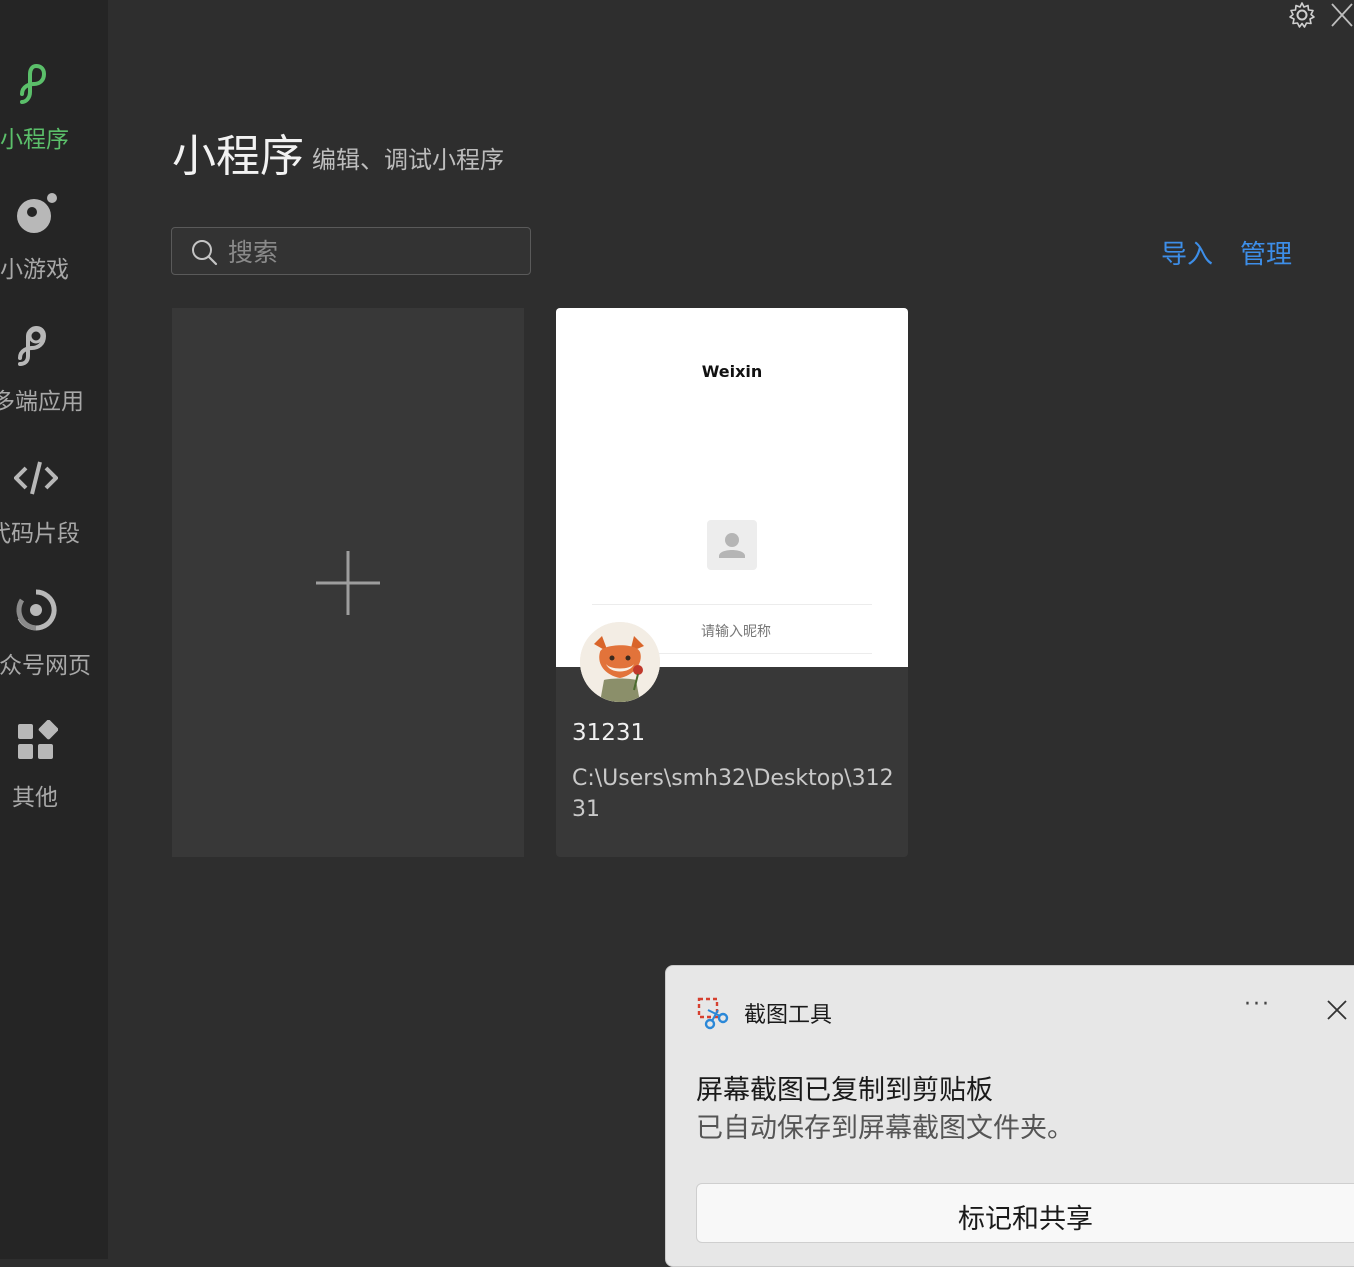 Image resolution: width=1354 pixels, height=1267 pixels. Describe the element at coordinates (54, 247) in the screenshot. I see `sidebar-item-mini-game: 小游戏` at that location.